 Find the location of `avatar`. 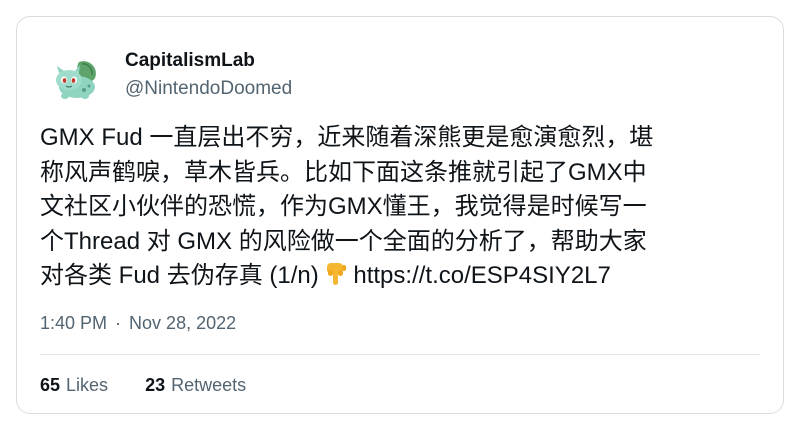

avatar is located at coordinates (77, 78).